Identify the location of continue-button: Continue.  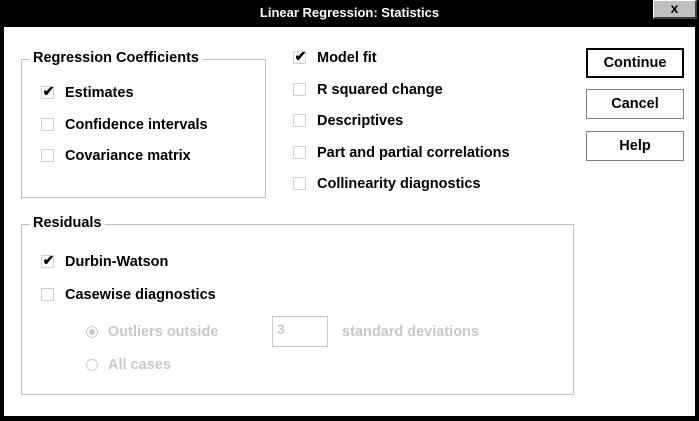
(635, 63).